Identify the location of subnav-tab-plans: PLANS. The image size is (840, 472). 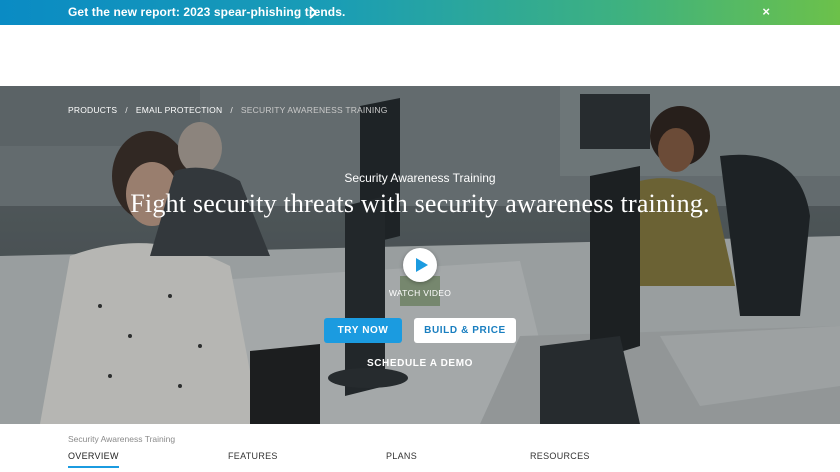
(401, 458).